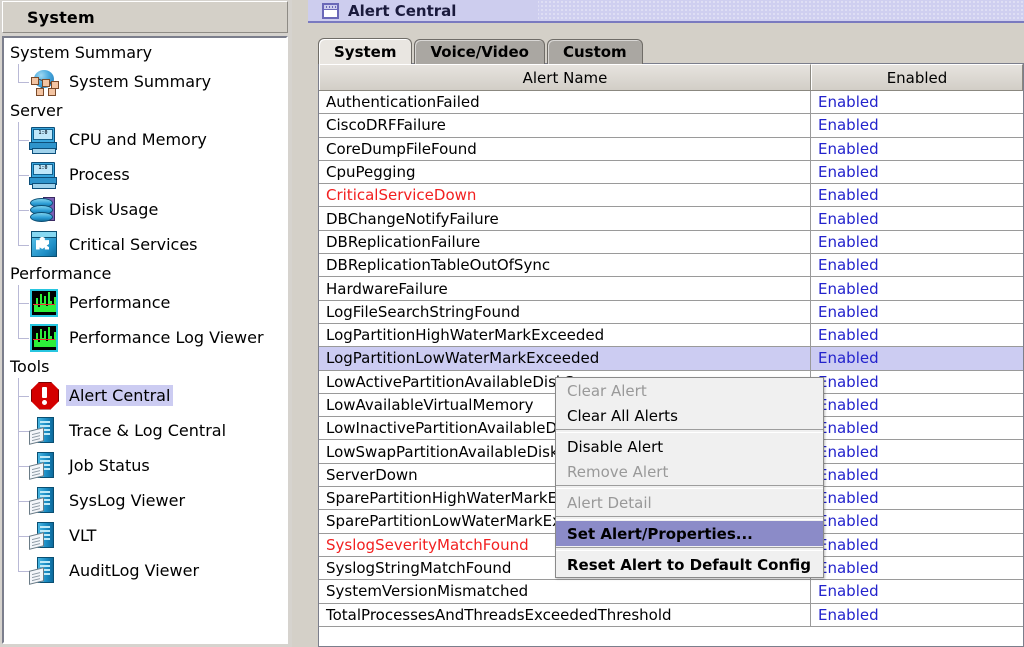 This screenshot has height=647, width=1024. Describe the element at coordinates (917, 77) in the screenshot. I see `column-header-enabled: Enabled` at that location.